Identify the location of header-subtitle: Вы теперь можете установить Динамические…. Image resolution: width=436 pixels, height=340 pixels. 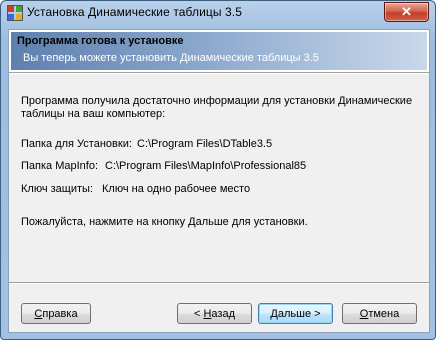
(171, 58).